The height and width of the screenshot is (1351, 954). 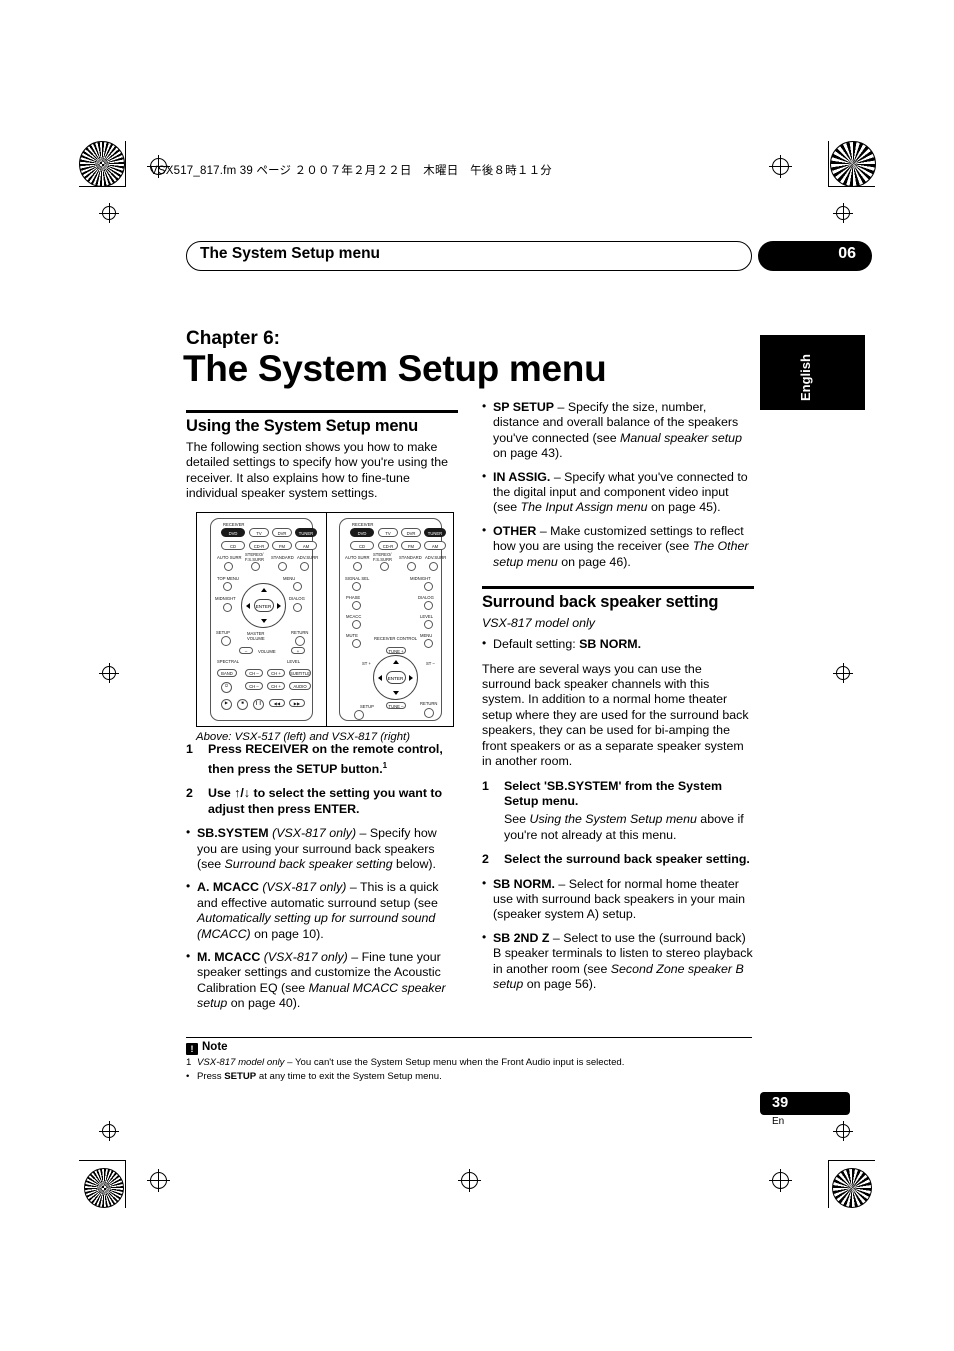 I want to click on remote-817-standard-label: STANDARD, so click(x=410, y=557).